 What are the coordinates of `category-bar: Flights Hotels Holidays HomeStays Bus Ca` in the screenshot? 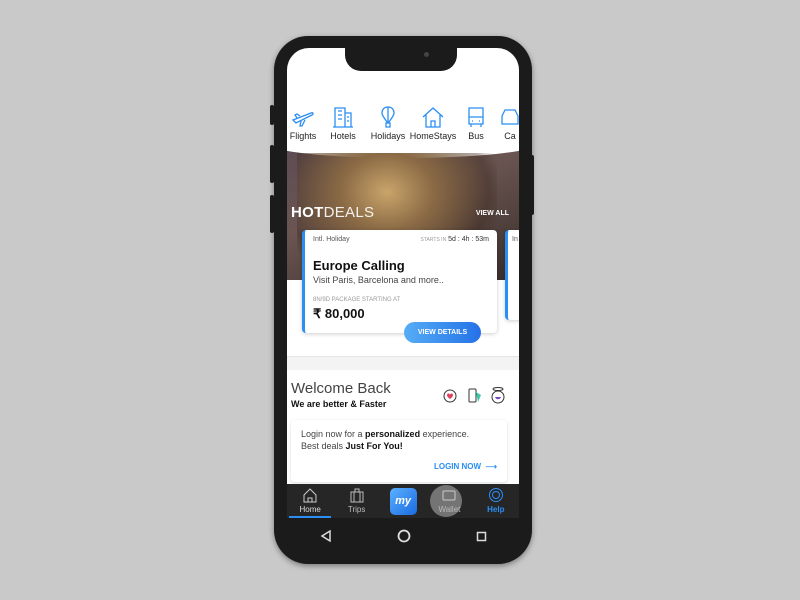 It's located at (403, 123).